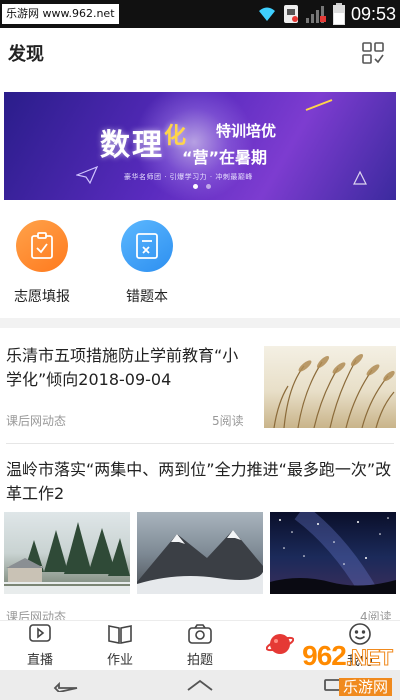 Image resolution: width=400 pixels, height=700 pixels. I want to click on starry-sky-image, so click(333, 553).